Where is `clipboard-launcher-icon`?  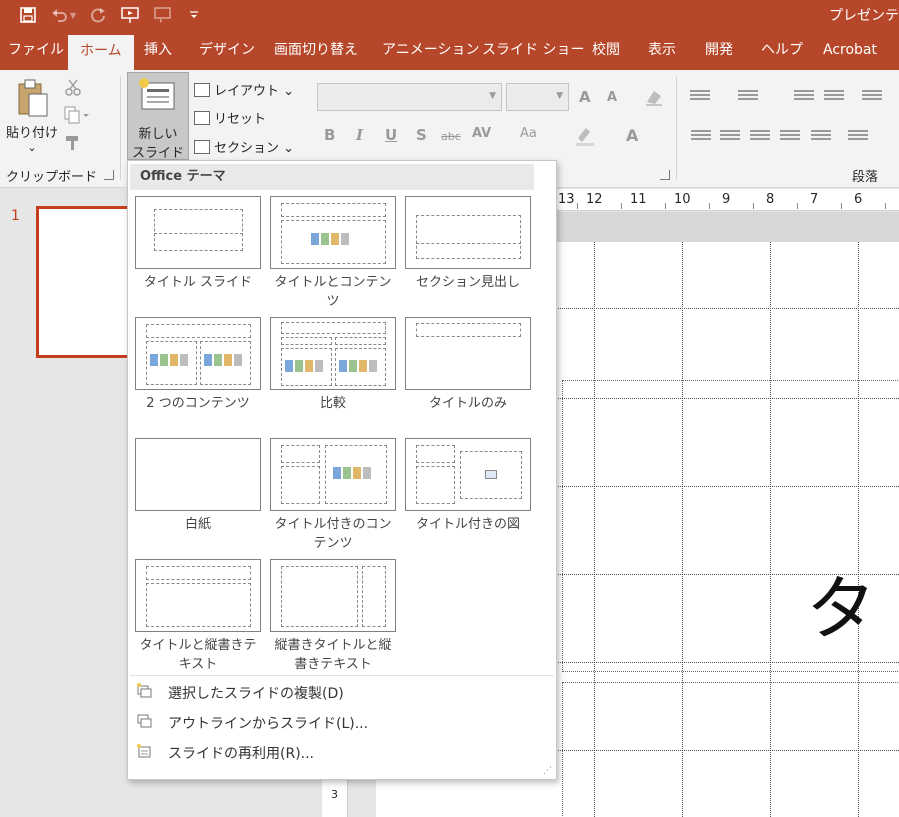
clipboard-launcher-icon is located at coordinates (109, 175).